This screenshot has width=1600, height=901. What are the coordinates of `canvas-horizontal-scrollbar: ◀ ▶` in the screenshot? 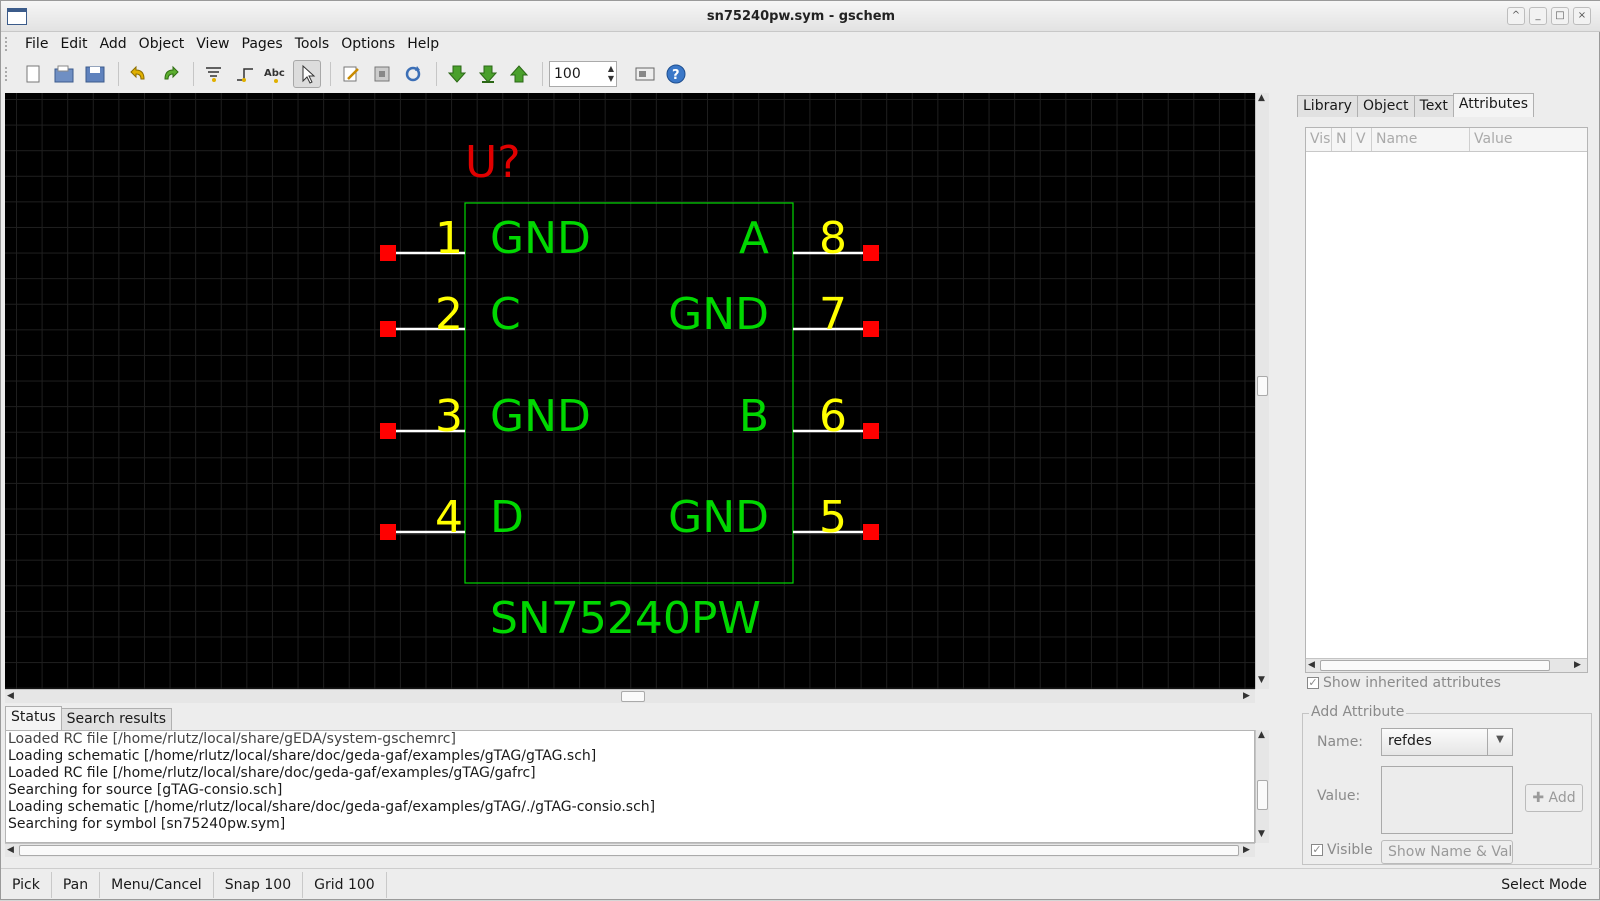 It's located at (630, 696).